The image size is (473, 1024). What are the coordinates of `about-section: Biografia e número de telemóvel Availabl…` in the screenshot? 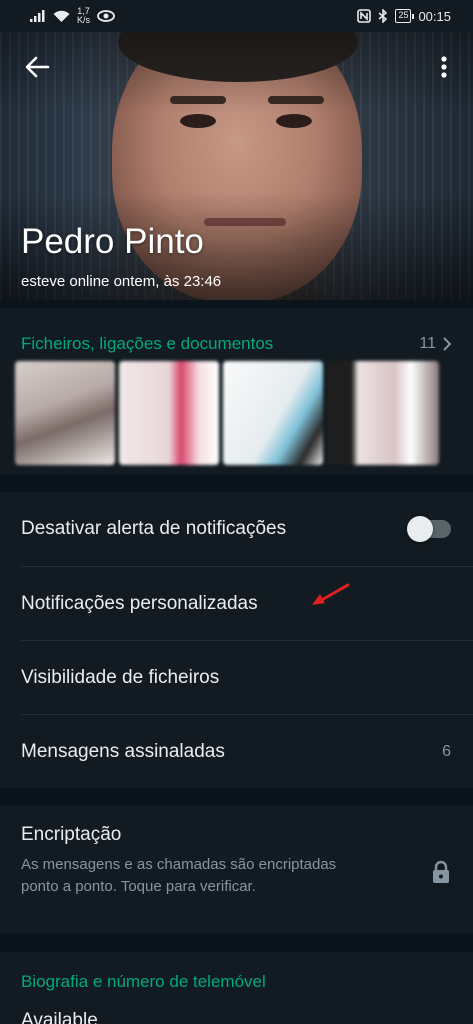 It's located at (236, 988).